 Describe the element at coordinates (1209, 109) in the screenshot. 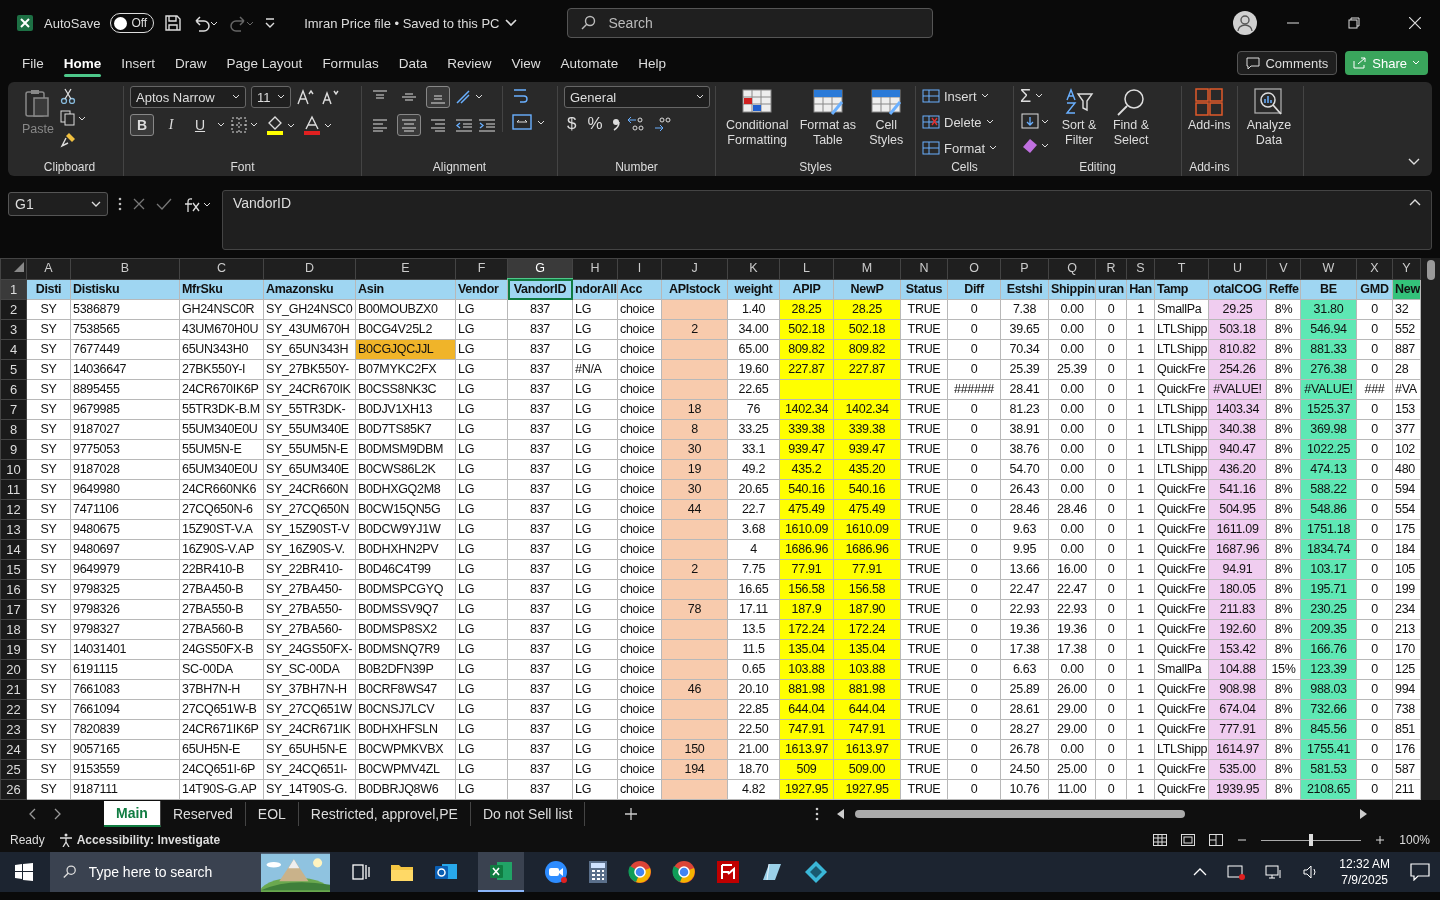

I see `add-ins-button: Add-ins` at that location.